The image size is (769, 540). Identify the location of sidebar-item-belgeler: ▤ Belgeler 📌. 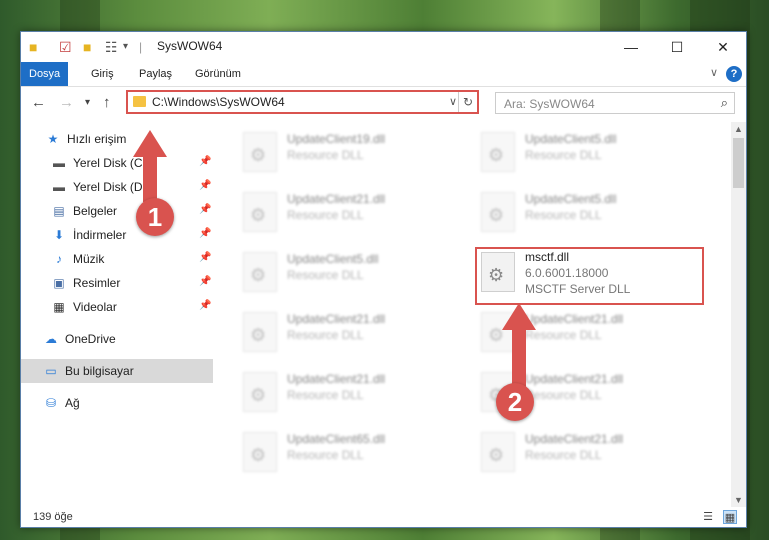
(117, 211).